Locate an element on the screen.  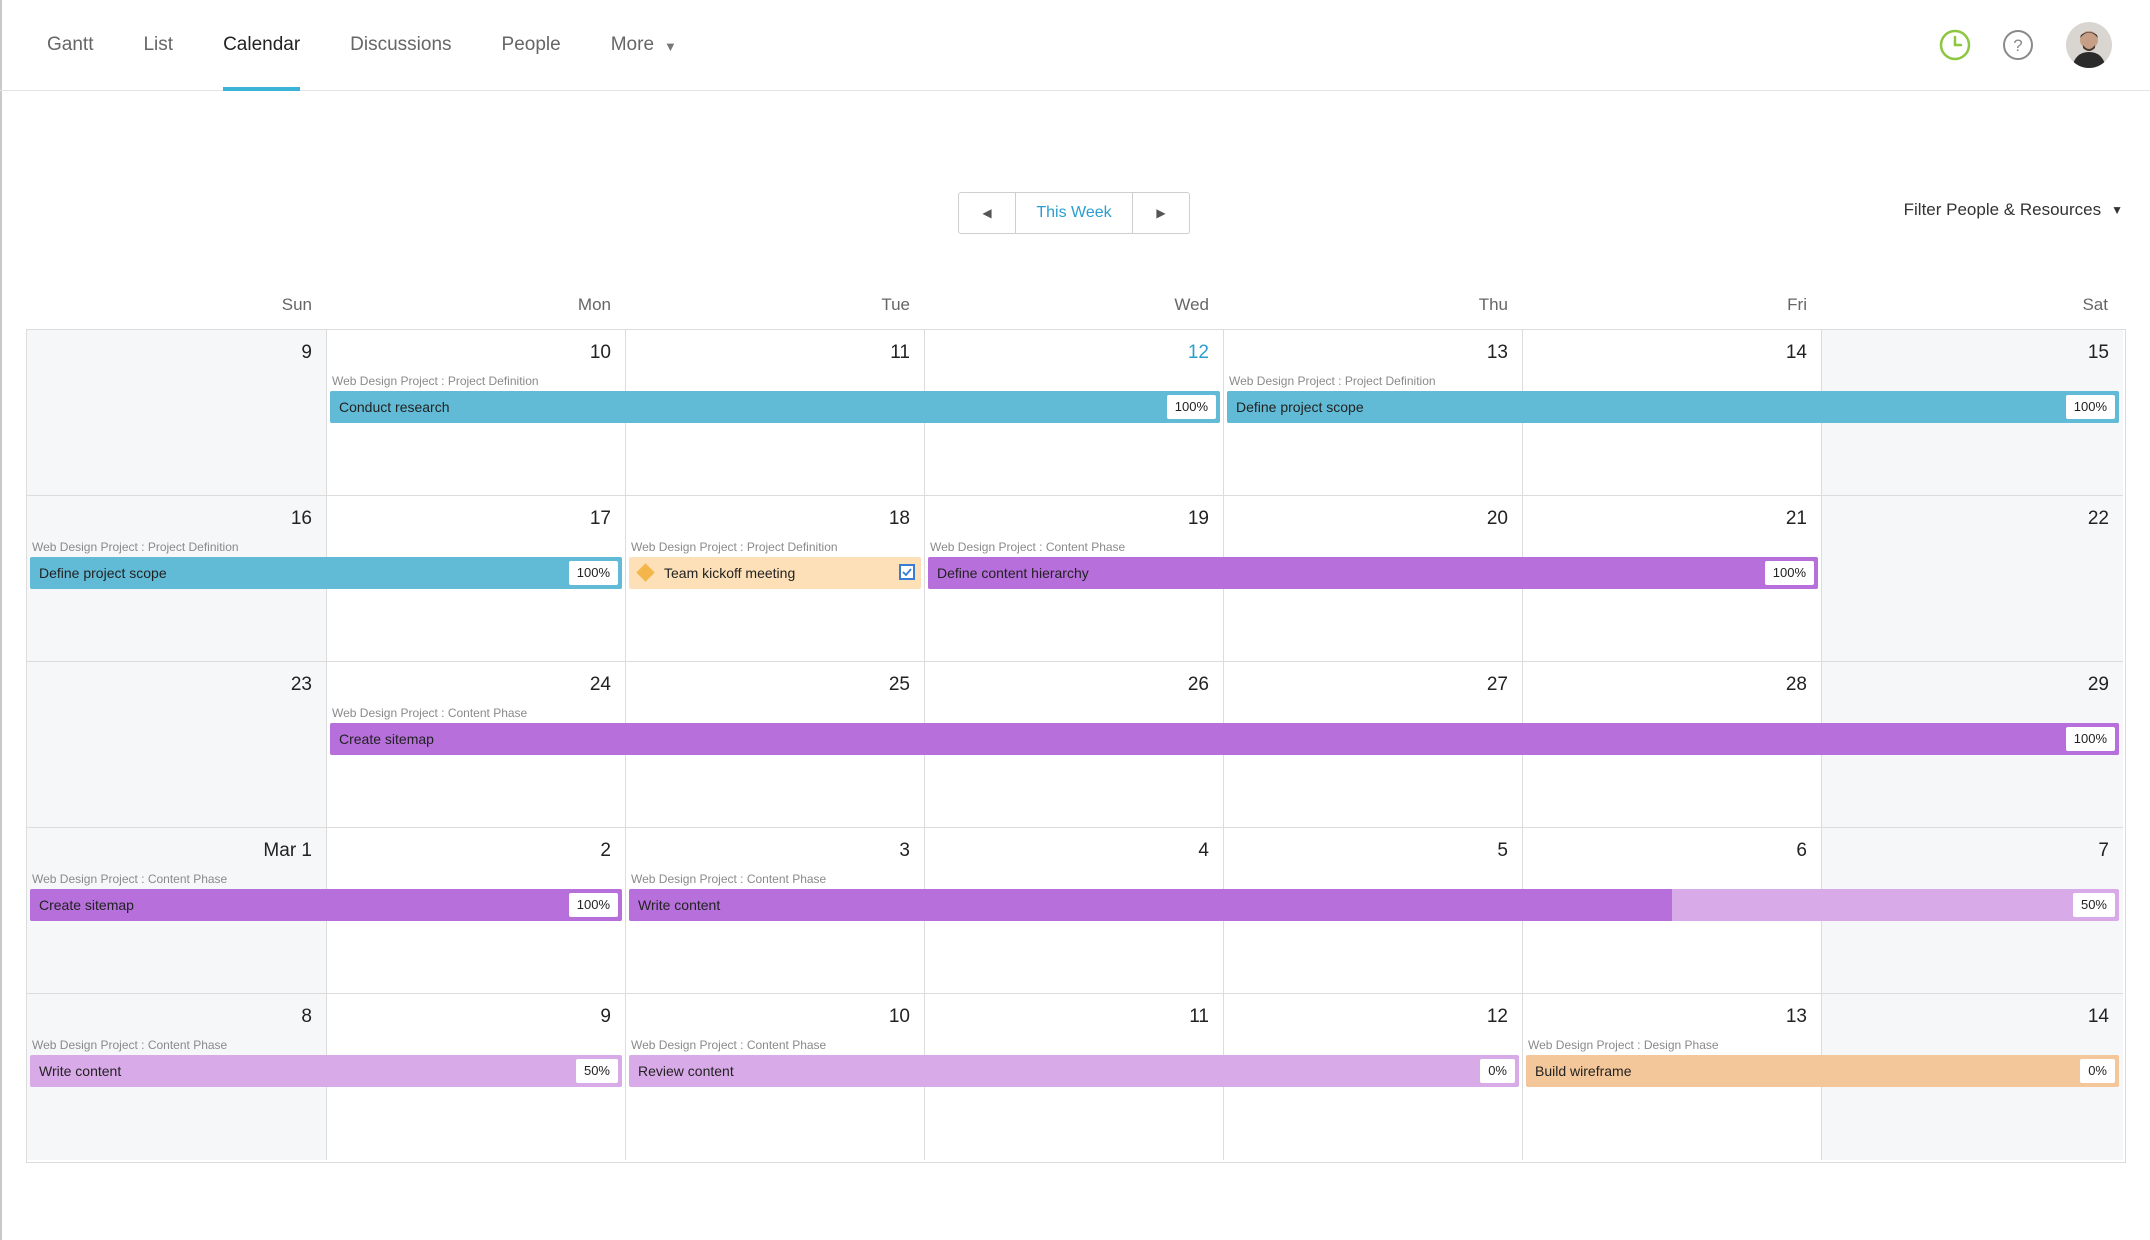
task-project-label: Web Design Project : Design Phase is located at coordinates (1623, 1045).